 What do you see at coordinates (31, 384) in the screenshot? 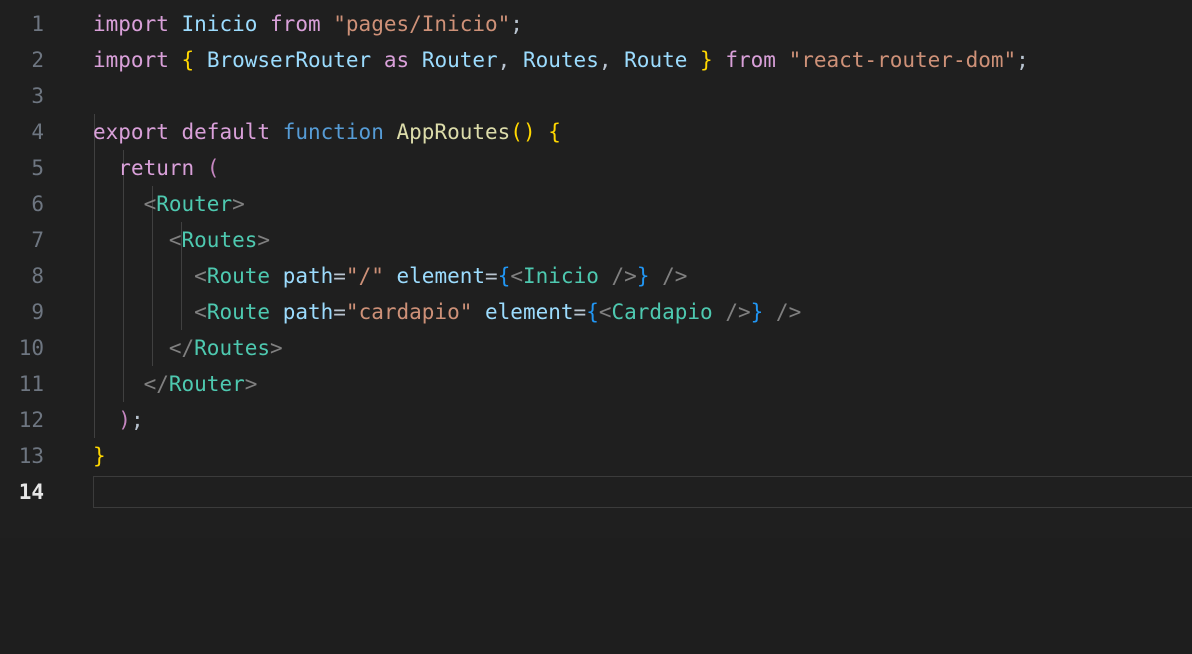
I see `line-number-11: 11` at bounding box center [31, 384].